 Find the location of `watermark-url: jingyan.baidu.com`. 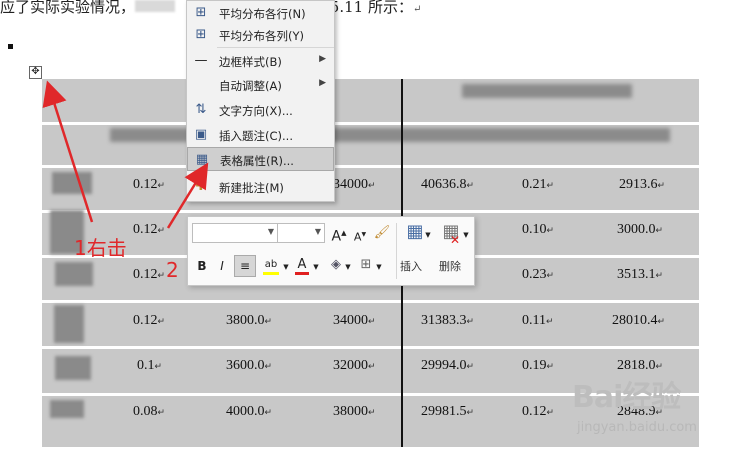

watermark-url: jingyan.baidu.com is located at coordinates (637, 427).